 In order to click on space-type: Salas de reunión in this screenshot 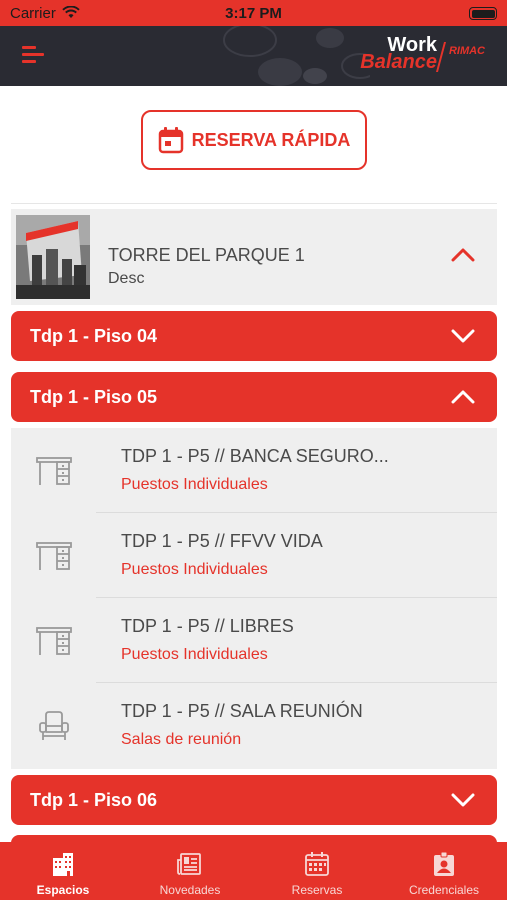, I will do `click(181, 739)`.